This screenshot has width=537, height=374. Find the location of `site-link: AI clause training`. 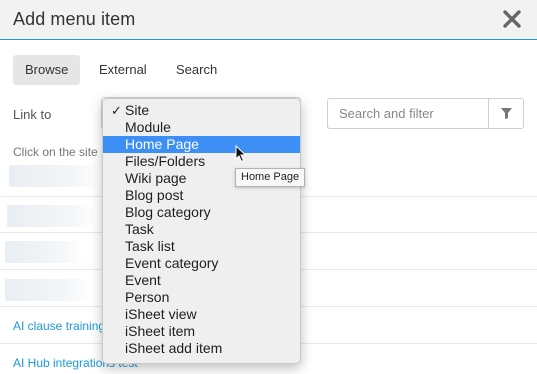

site-link: AI clause training is located at coordinates (59, 326).